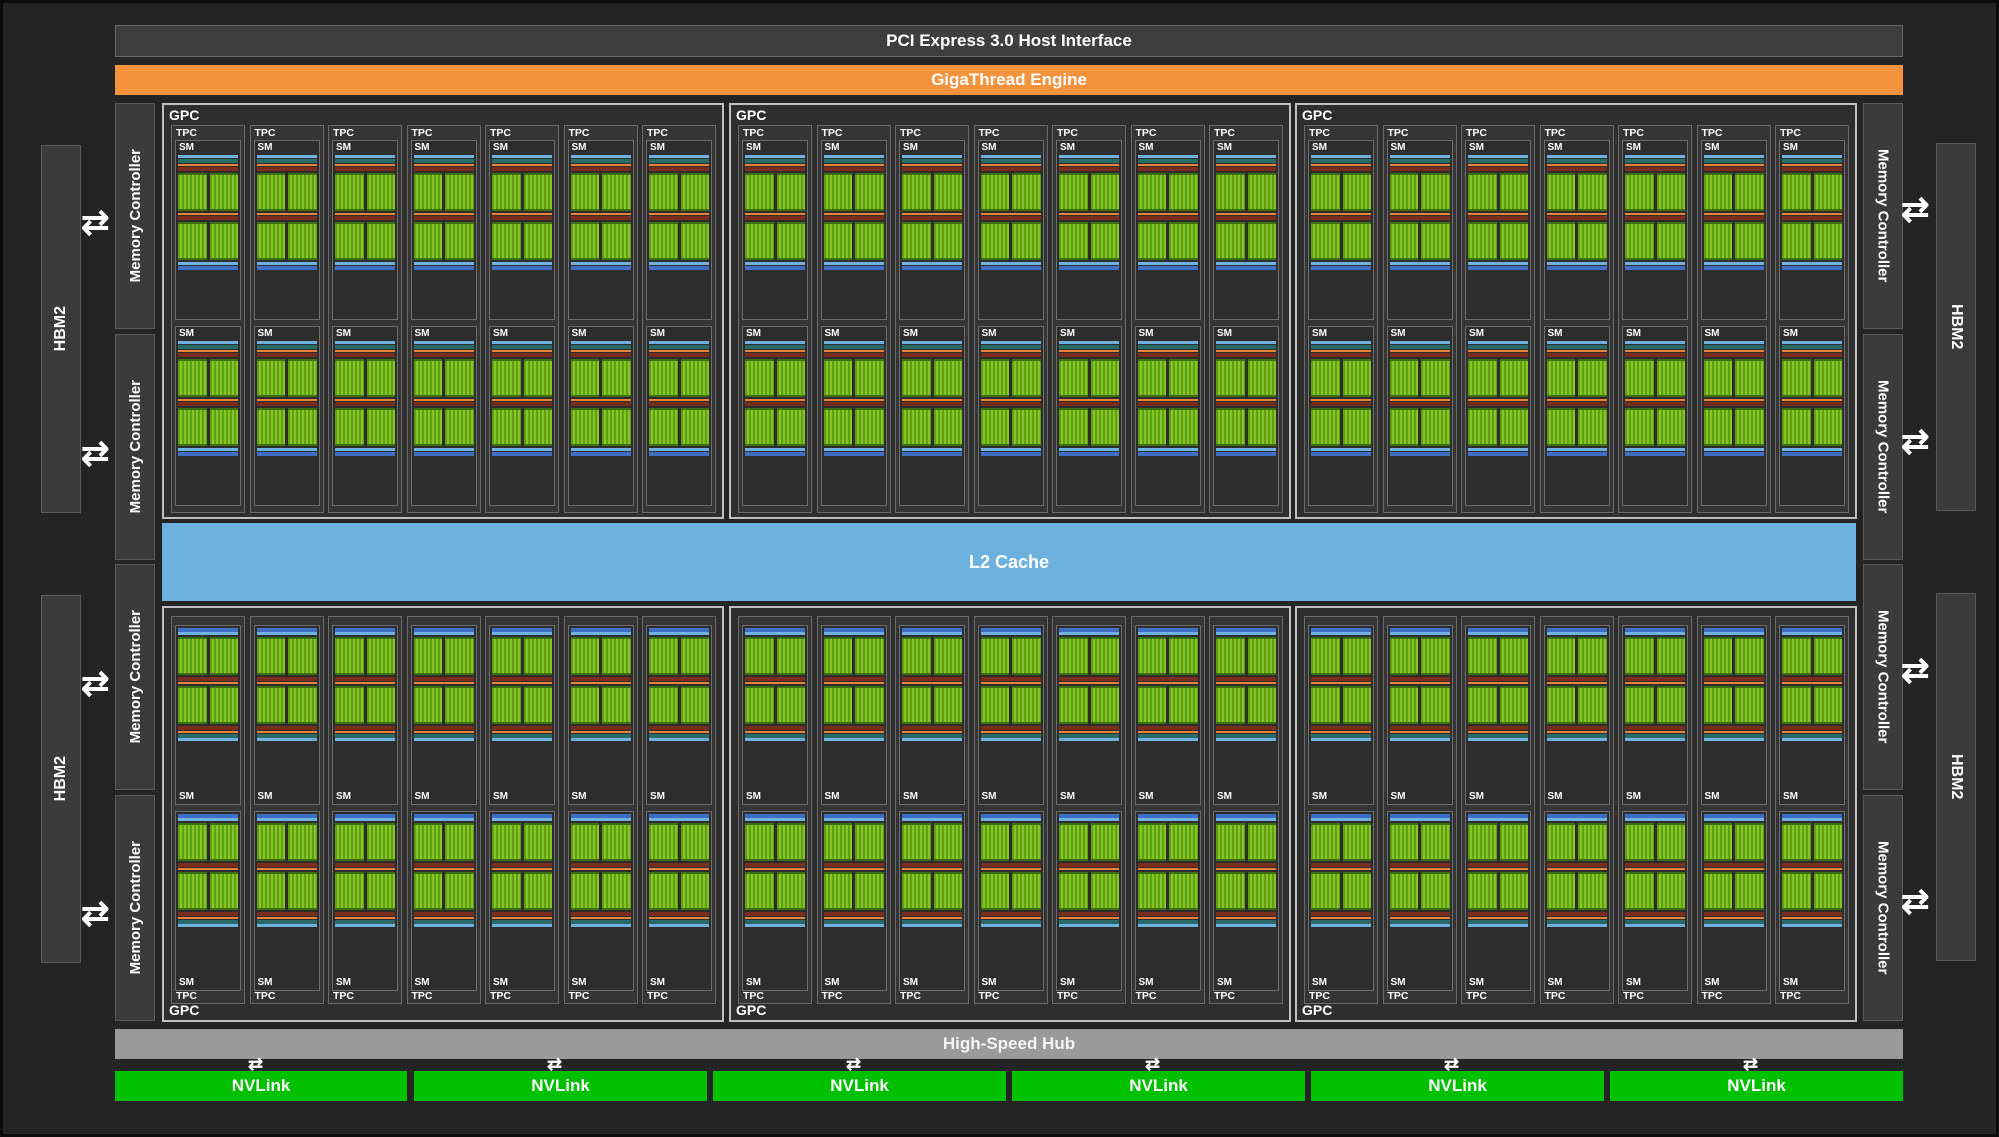 The height and width of the screenshot is (1137, 1999). Describe the element at coordinates (1158, 1086) in the screenshot. I see `nvlink-4: NVLink` at that location.